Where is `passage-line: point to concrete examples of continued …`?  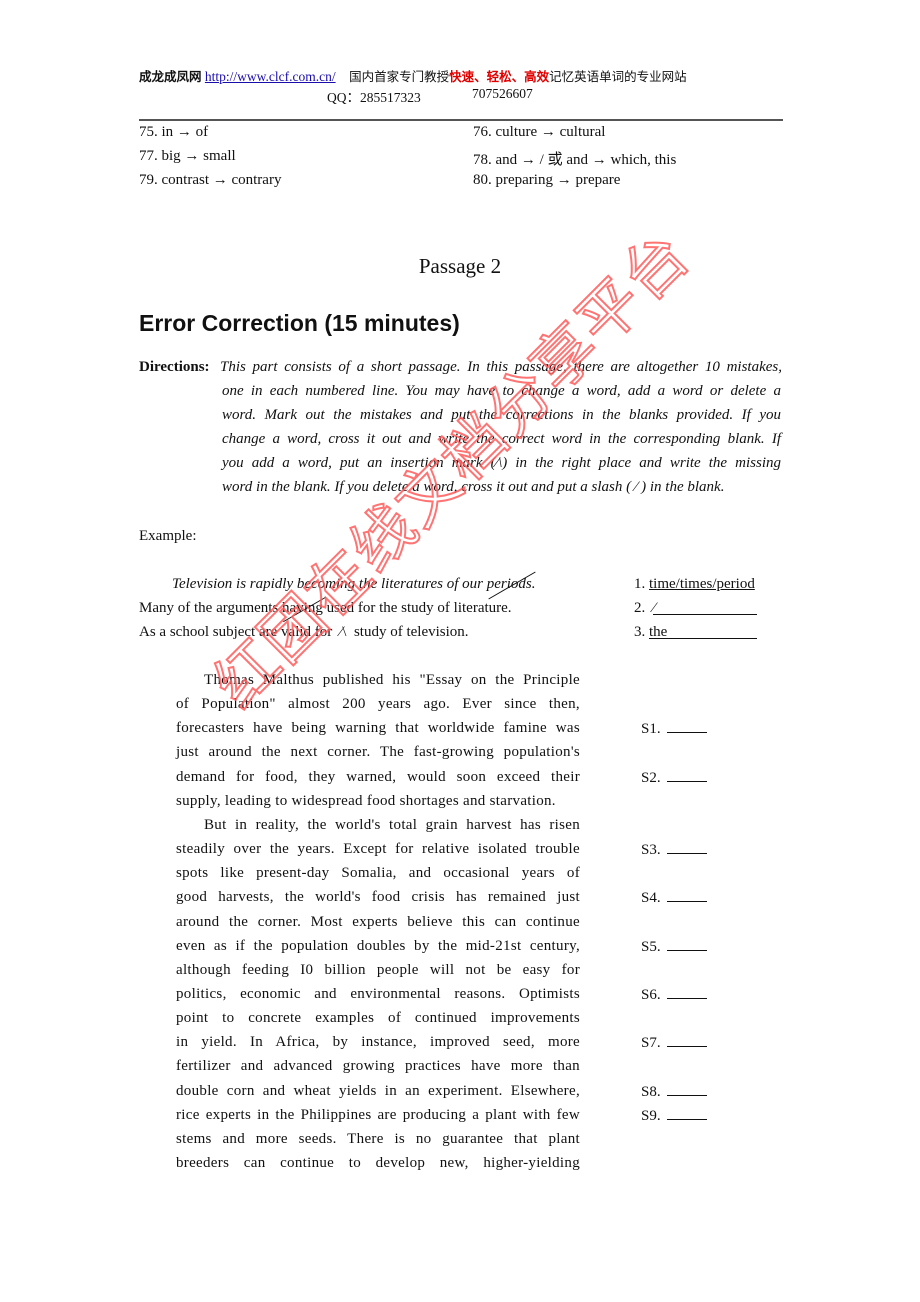 passage-line: point to concrete examples of continued … is located at coordinates (378, 1018).